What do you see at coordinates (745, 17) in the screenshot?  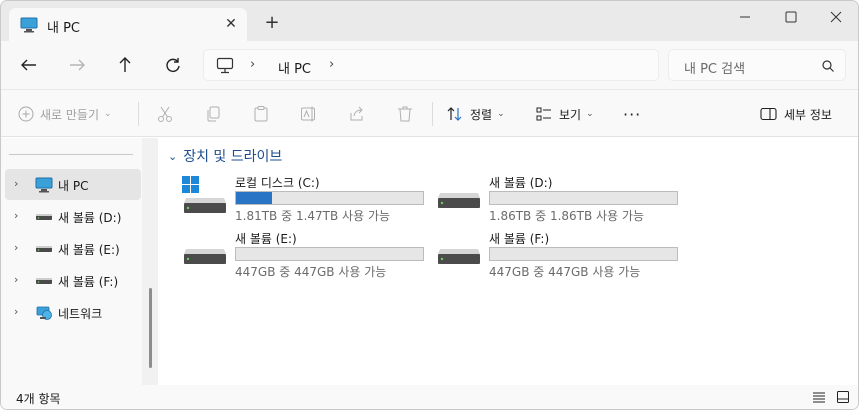 I see `minimize-icon` at bounding box center [745, 17].